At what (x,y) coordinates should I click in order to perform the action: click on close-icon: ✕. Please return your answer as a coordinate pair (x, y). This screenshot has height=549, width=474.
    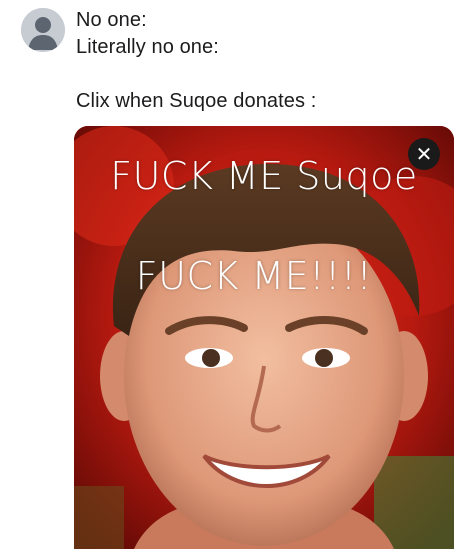
    Looking at the image, I should click on (424, 154).